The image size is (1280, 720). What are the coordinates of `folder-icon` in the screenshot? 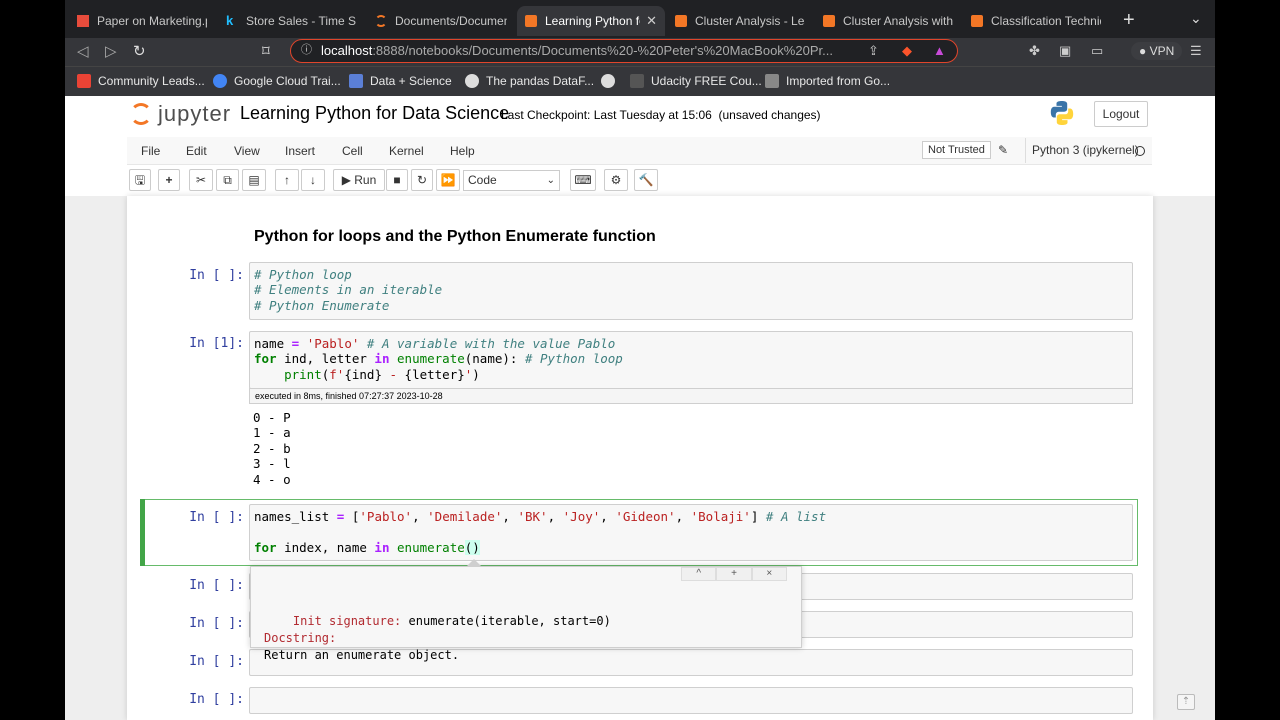 It's located at (772, 81).